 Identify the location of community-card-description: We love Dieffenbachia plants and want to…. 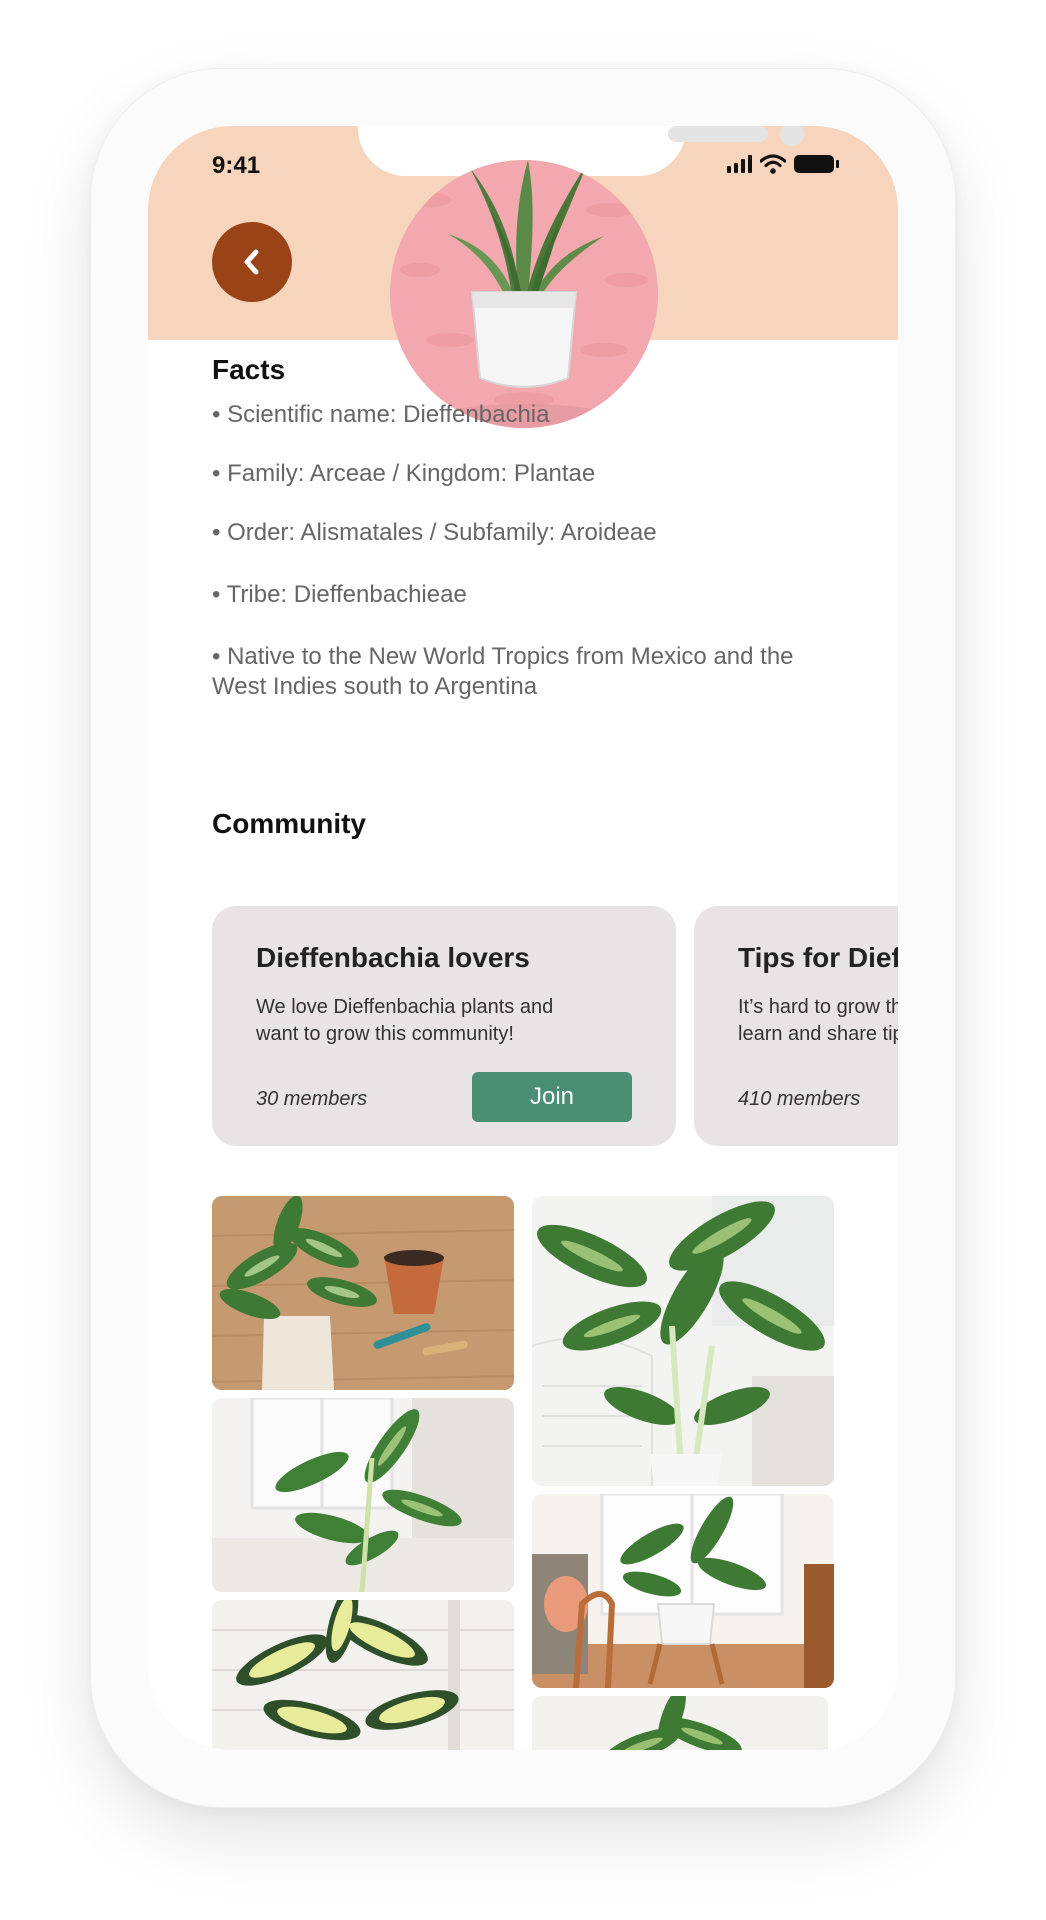
(405, 1020).